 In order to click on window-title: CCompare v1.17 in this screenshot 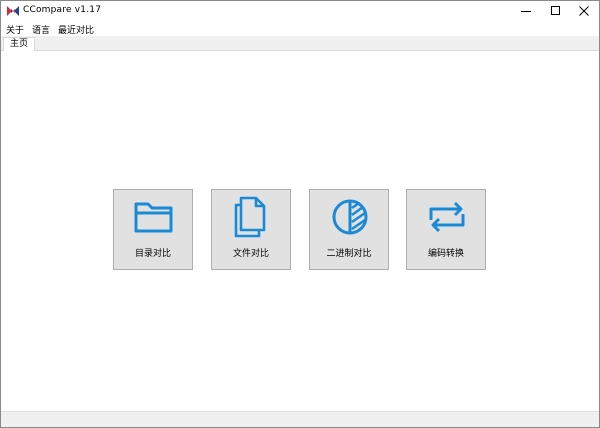, I will do `click(62, 10)`.